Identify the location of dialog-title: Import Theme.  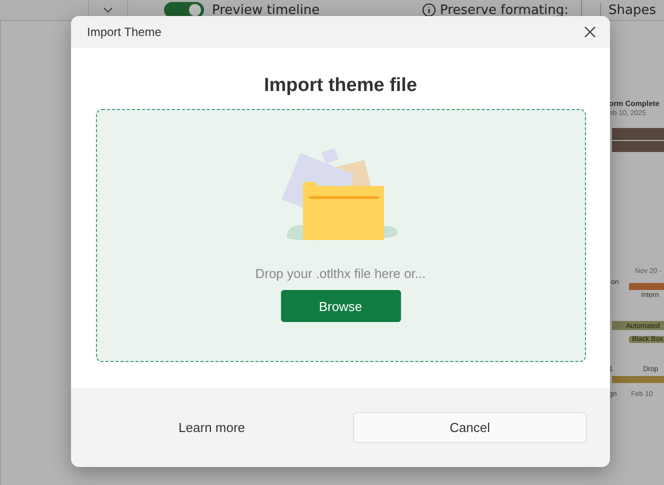
(124, 32).